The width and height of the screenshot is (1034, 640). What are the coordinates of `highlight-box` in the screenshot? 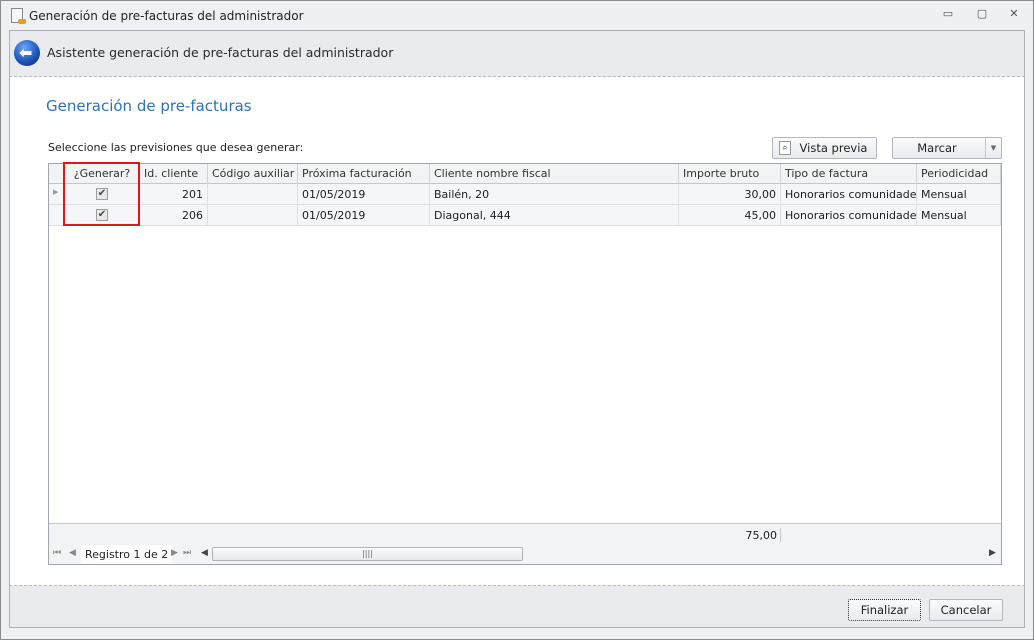 It's located at (101, 194).